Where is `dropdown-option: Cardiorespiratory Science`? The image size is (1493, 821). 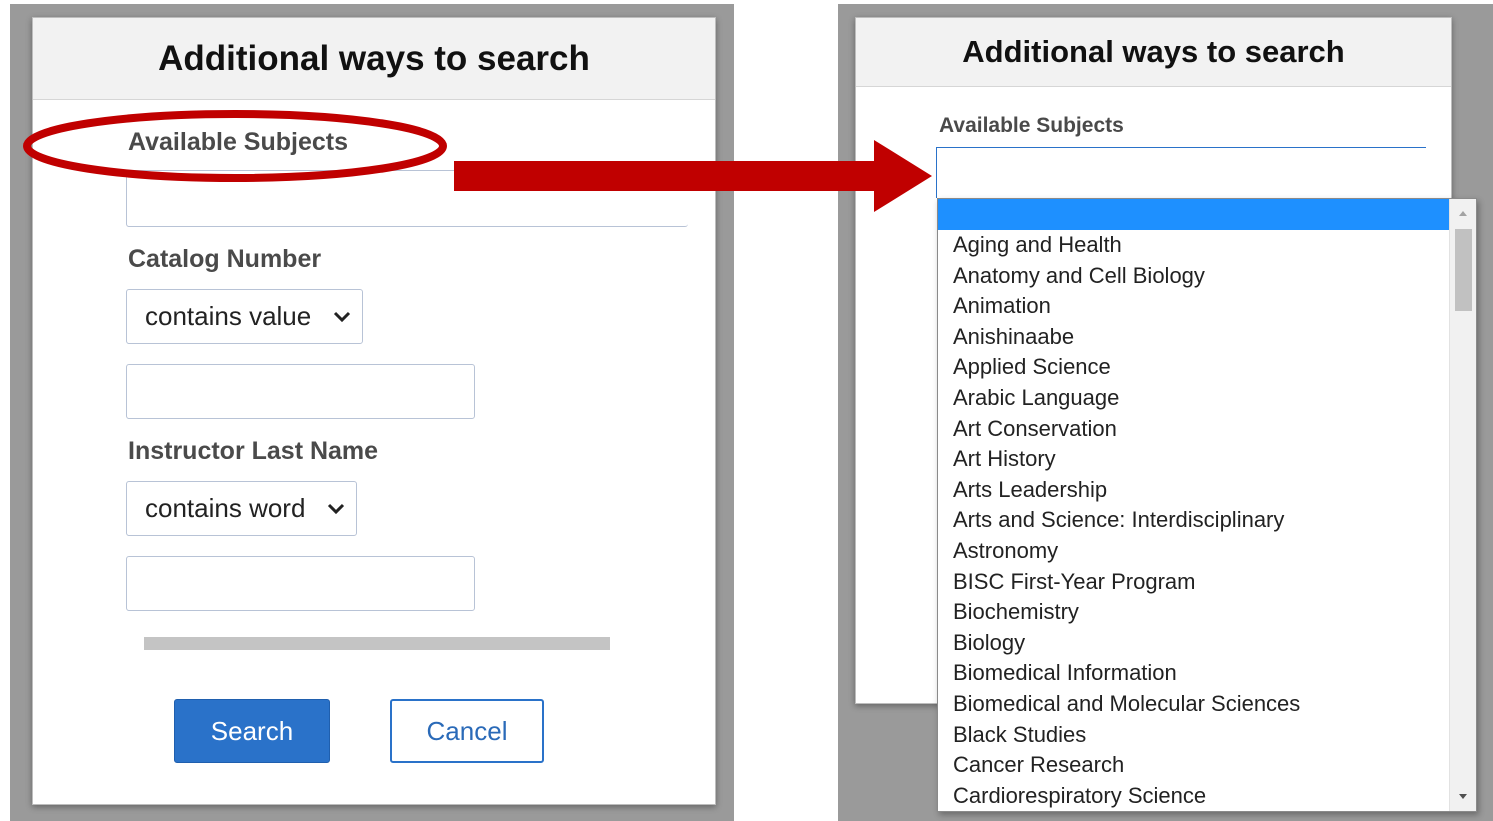
dropdown-option: Cardiorespiratory Science is located at coordinates (1194, 796).